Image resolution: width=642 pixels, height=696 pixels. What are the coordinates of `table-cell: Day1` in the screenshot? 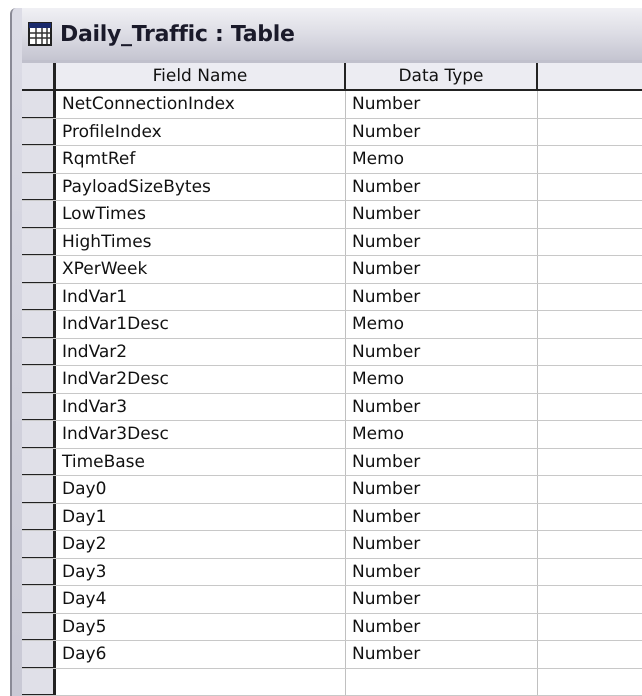 It's located at (84, 516).